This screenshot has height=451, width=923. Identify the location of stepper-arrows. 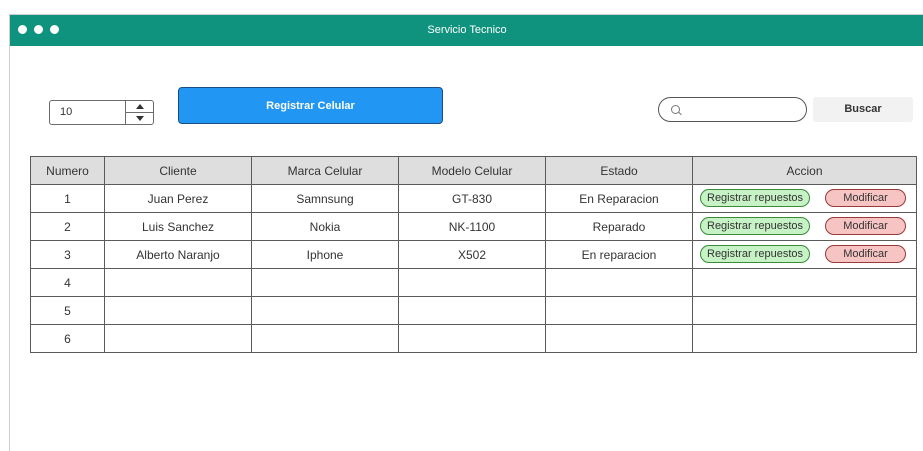
(139, 112).